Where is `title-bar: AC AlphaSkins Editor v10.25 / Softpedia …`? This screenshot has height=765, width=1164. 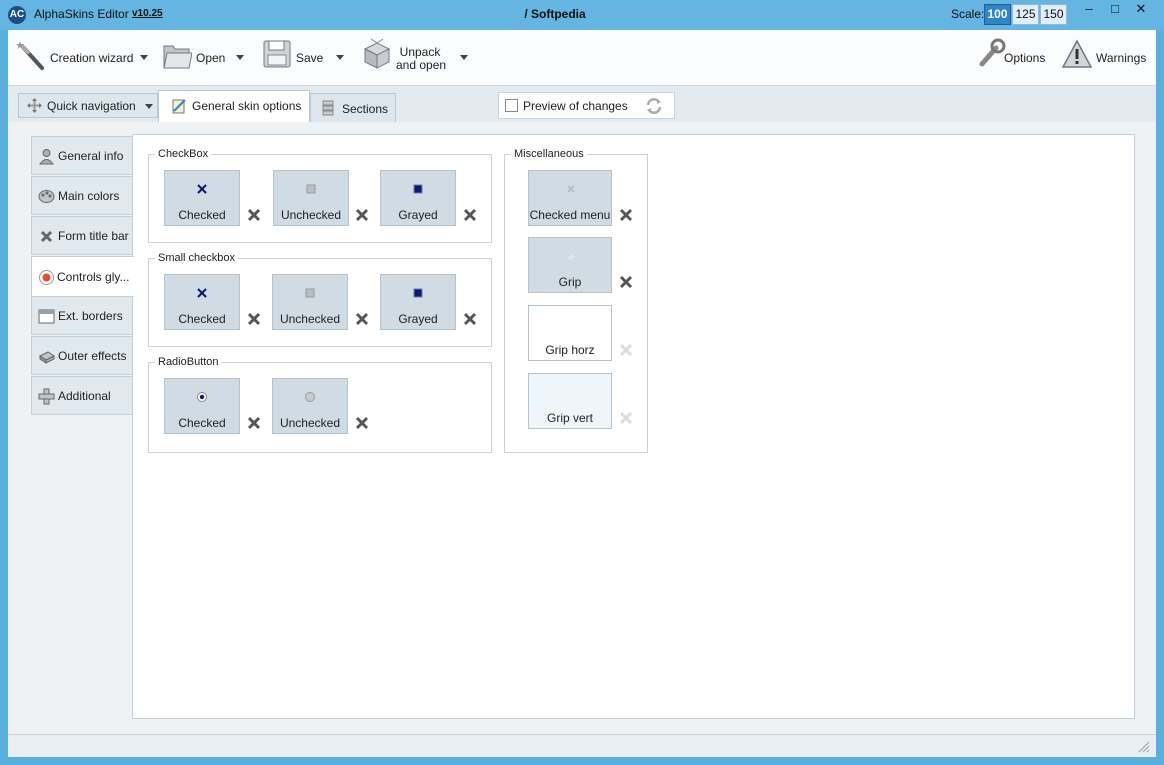 title-bar: AC AlphaSkins Editor v10.25 / Softpedia … is located at coordinates (582, 15).